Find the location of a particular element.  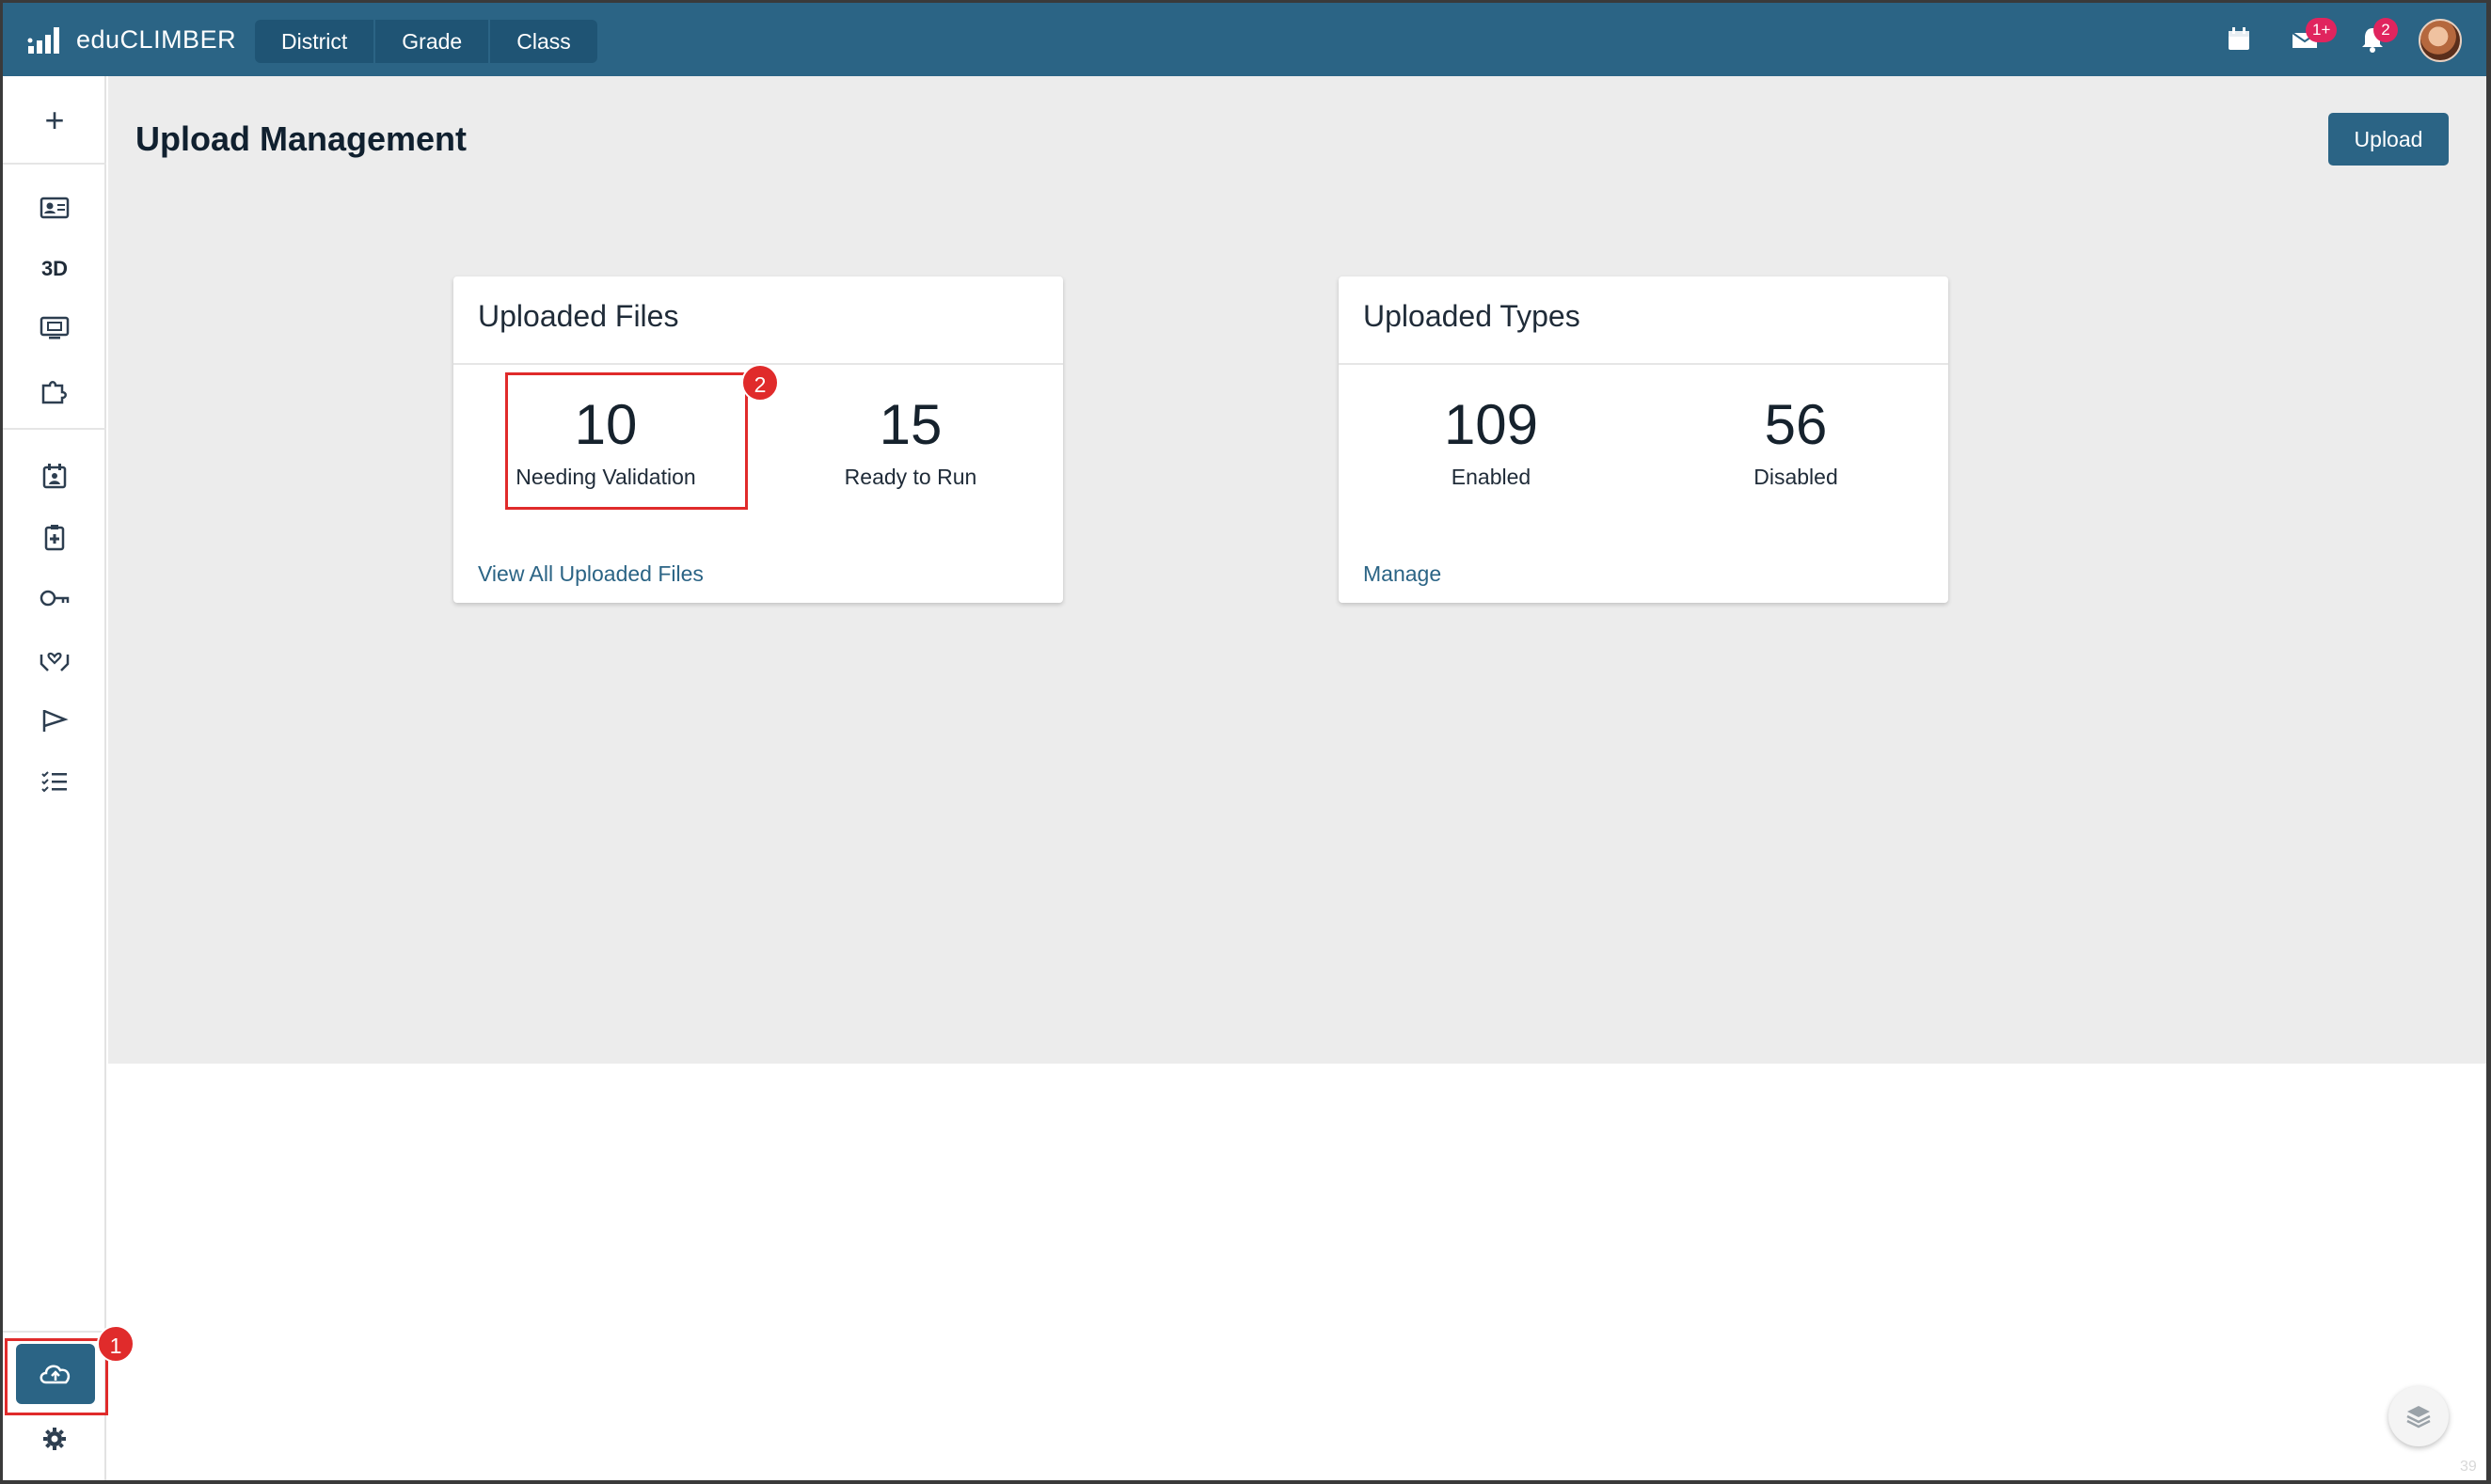

sidebar-item-dashboard is located at coordinates (54, 328).